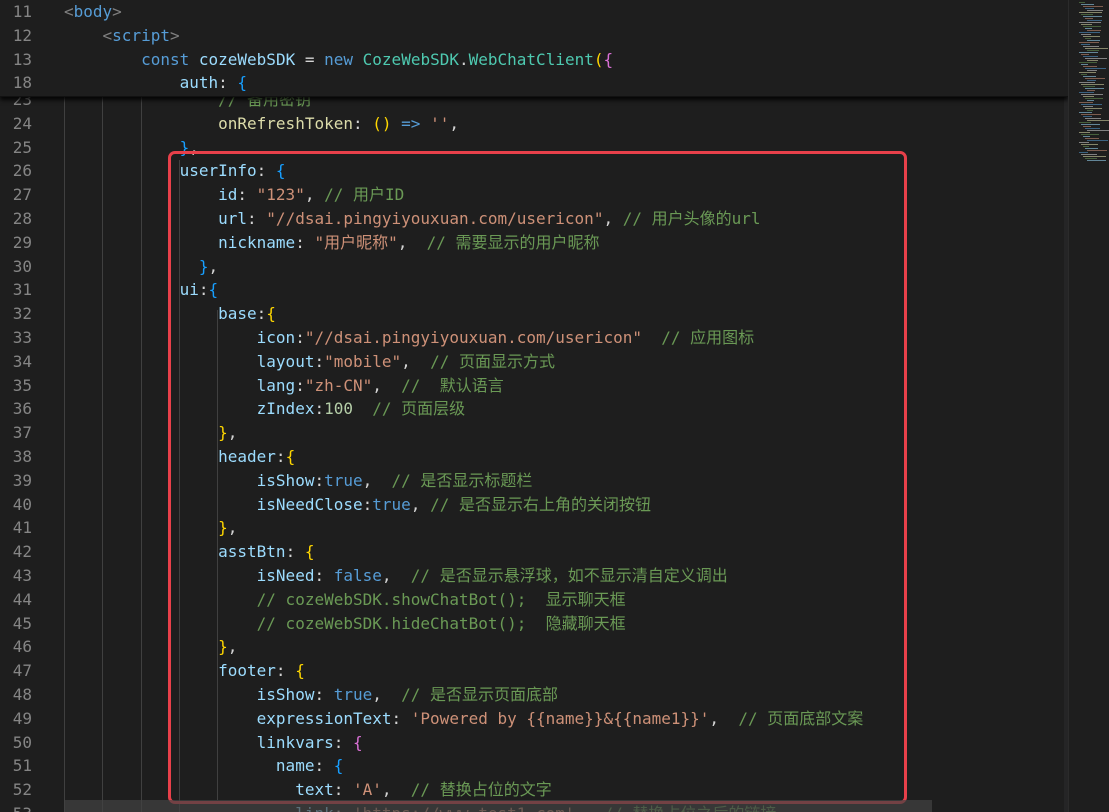  Describe the element at coordinates (498, 806) in the screenshot. I see `horizontal-scrollbar` at that location.